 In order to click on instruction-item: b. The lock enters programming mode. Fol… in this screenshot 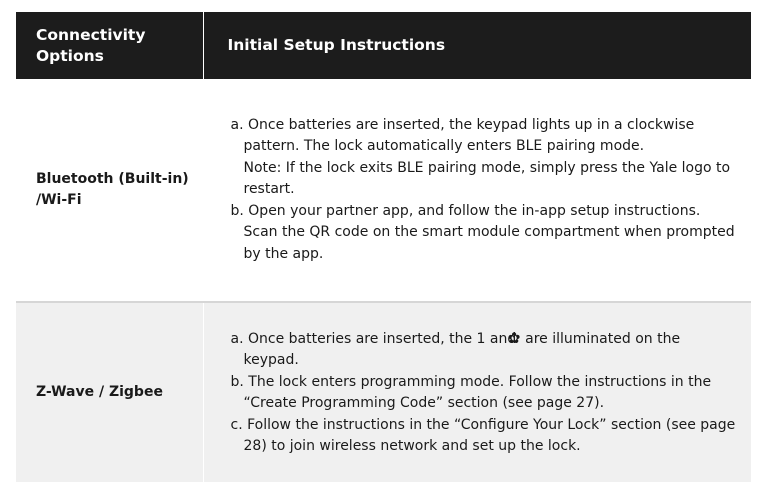, I will do `click(471, 392)`.